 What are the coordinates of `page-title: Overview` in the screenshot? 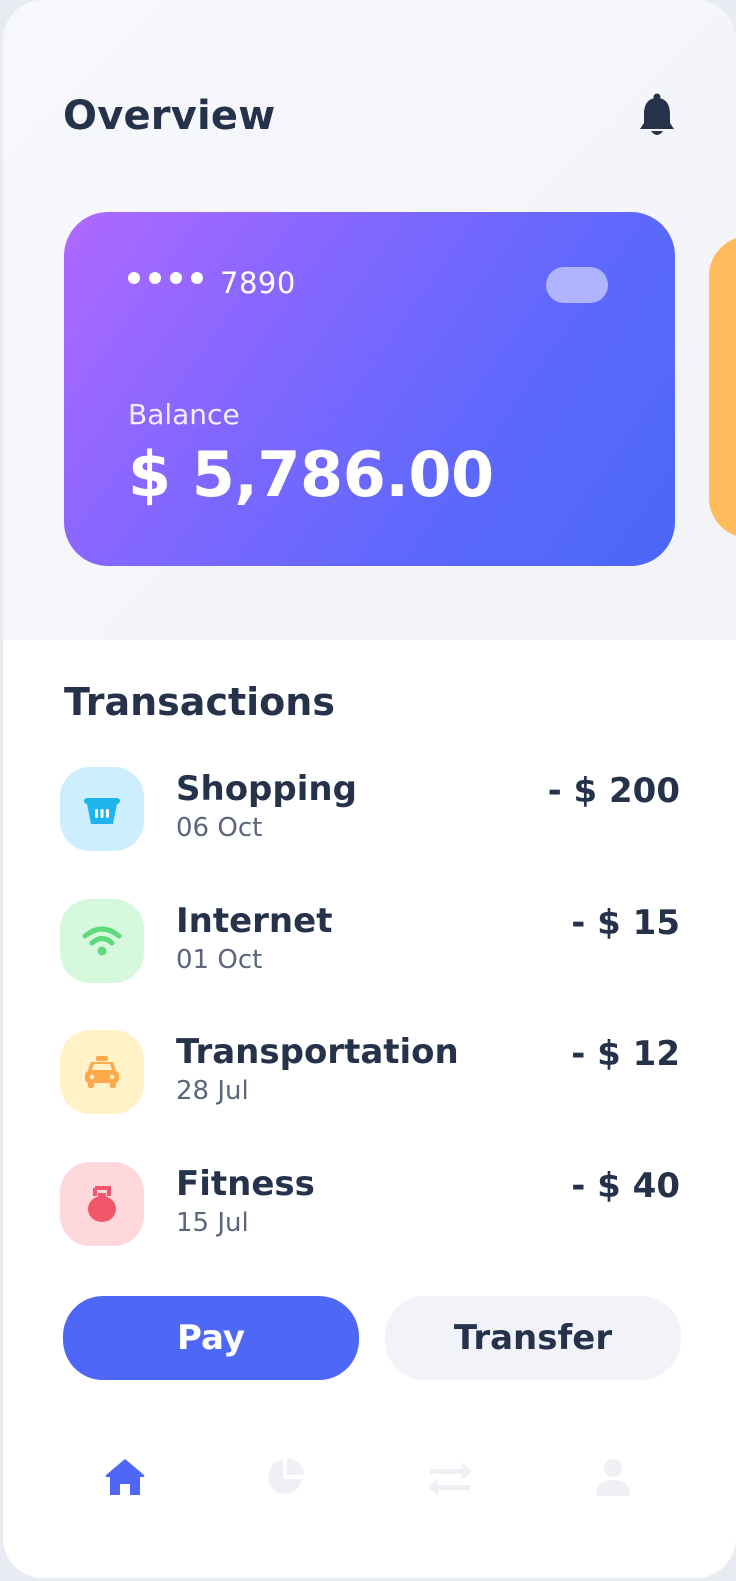 It's located at (169, 116).